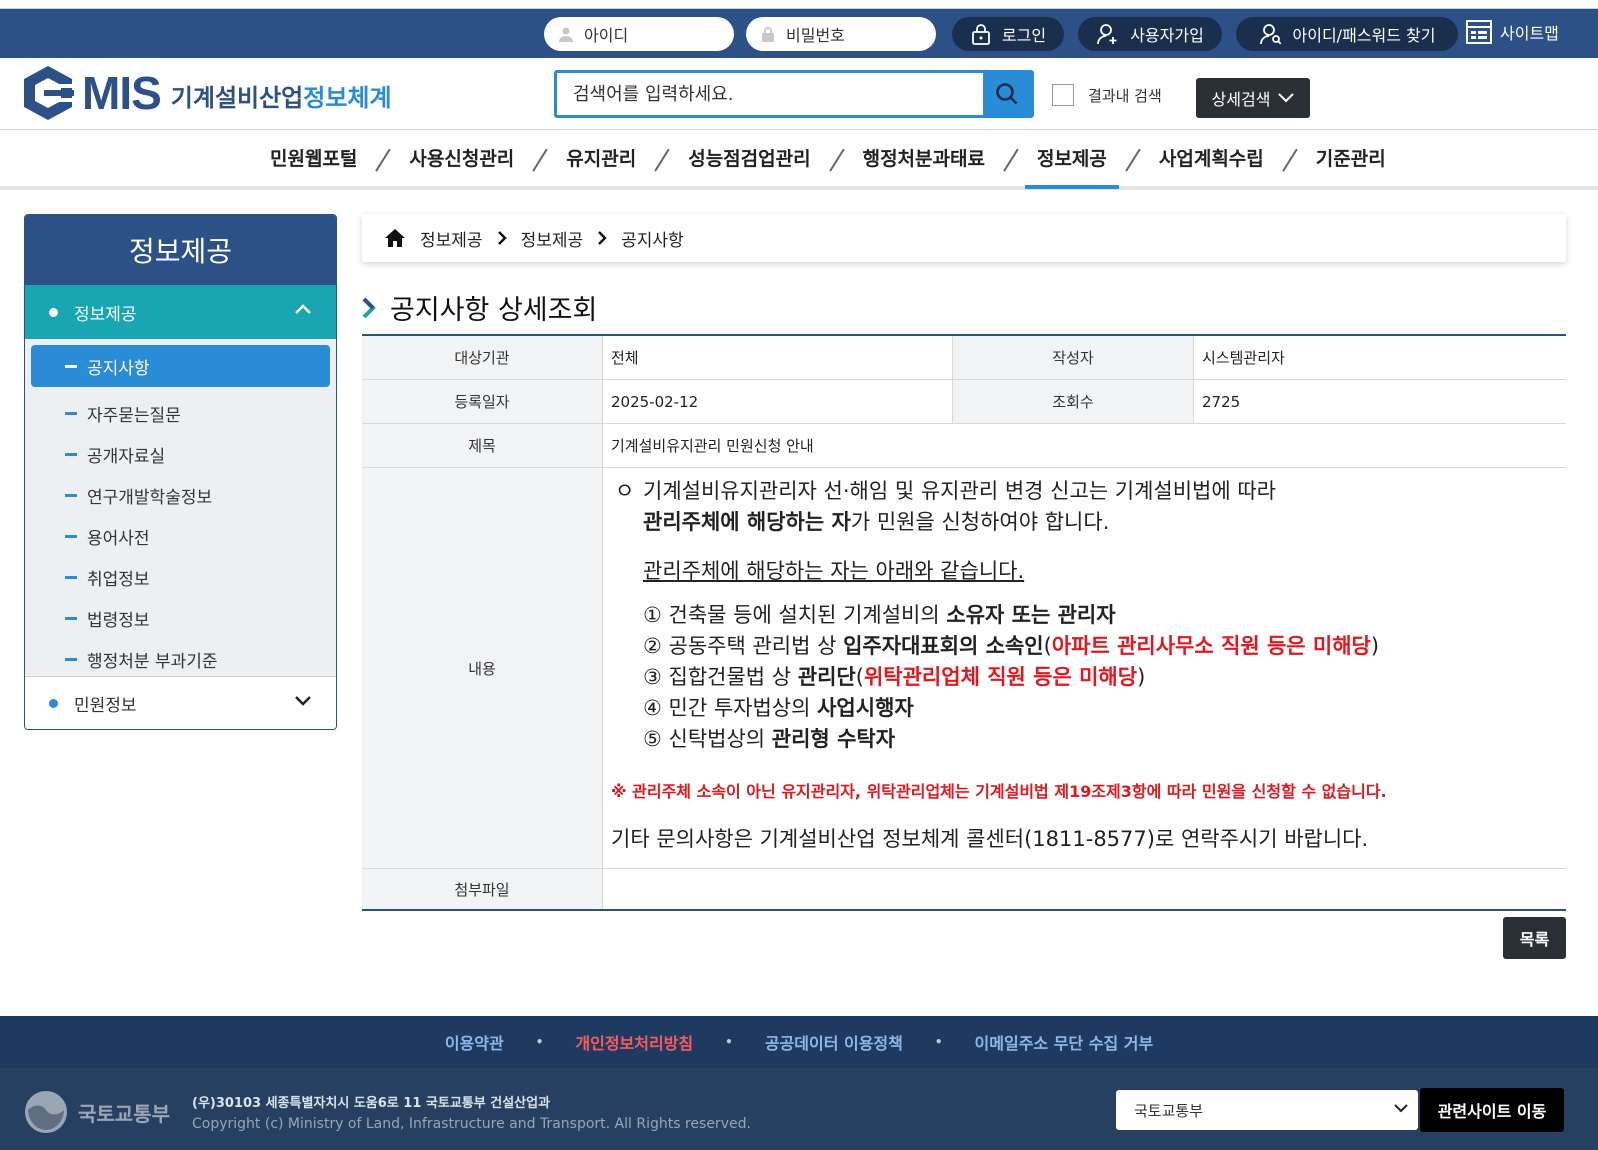  What do you see at coordinates (841, 34) in the screenshot?
I see `password-input: 비밀번호` at bounding box center [841, 34].